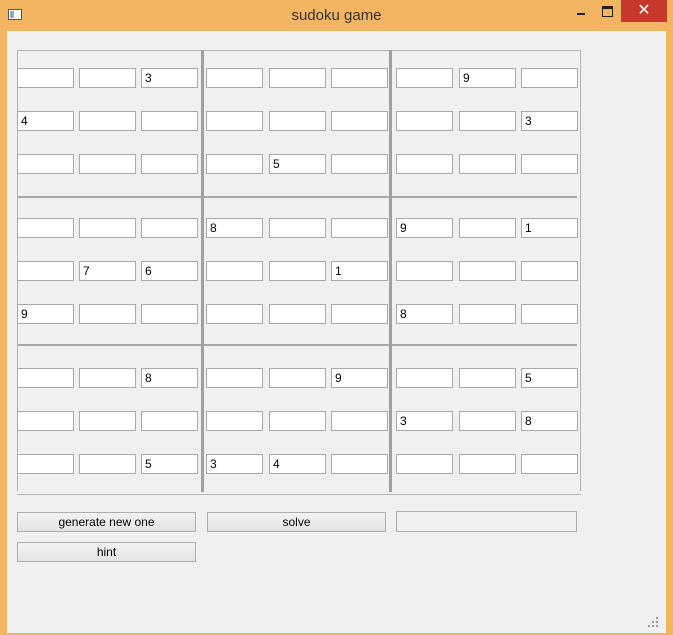 This screenshot has width=673, height=635. I want to click on cell-r8-c6, so click(359, 421).